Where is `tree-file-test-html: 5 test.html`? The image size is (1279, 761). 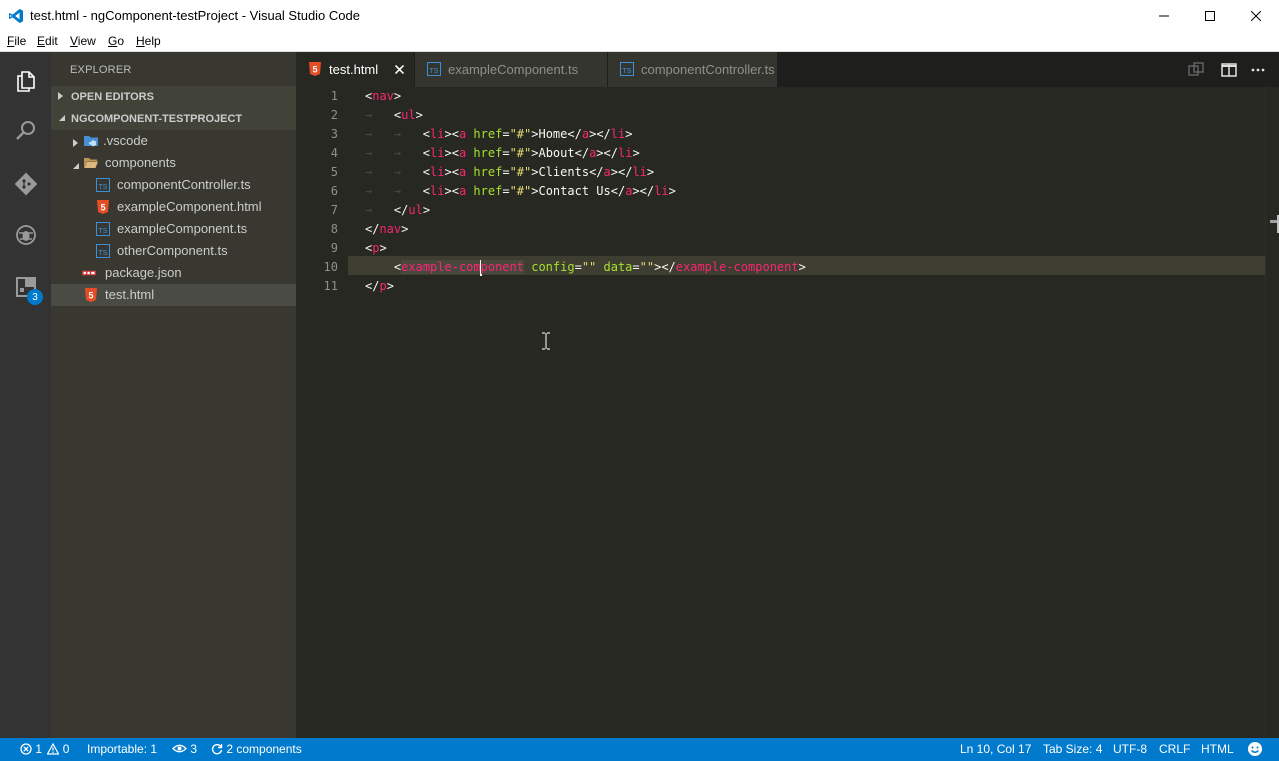 tree-file-test-html: 5 test.html is located at coordinates (173, 295).